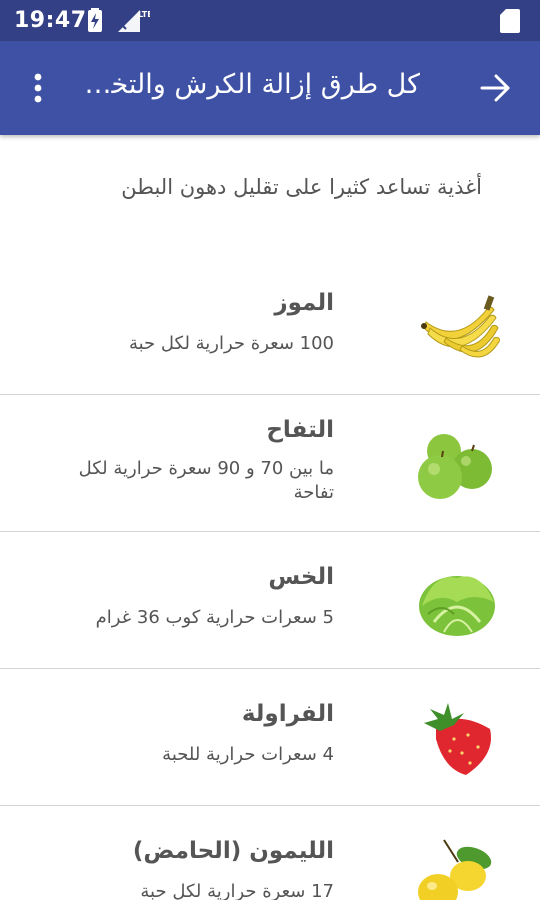 The height and width of the screenshot is (900, 540). What do you see at coordinates (231, 343) in the screenshot?
I see `item-calories: 100 سعرة حرارية لكل حبة` at bounding box center [231, 343].